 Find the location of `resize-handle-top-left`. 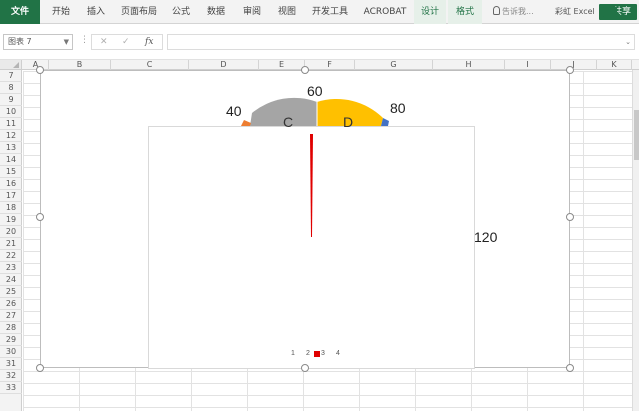

resize-handle-top-left is located at coordinates (40, 70).